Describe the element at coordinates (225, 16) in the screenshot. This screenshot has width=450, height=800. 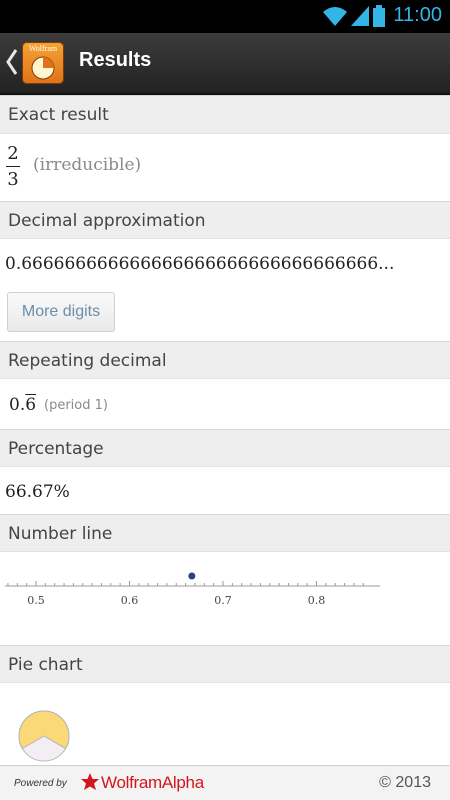
I see `status-bar: 11:00` at that location.